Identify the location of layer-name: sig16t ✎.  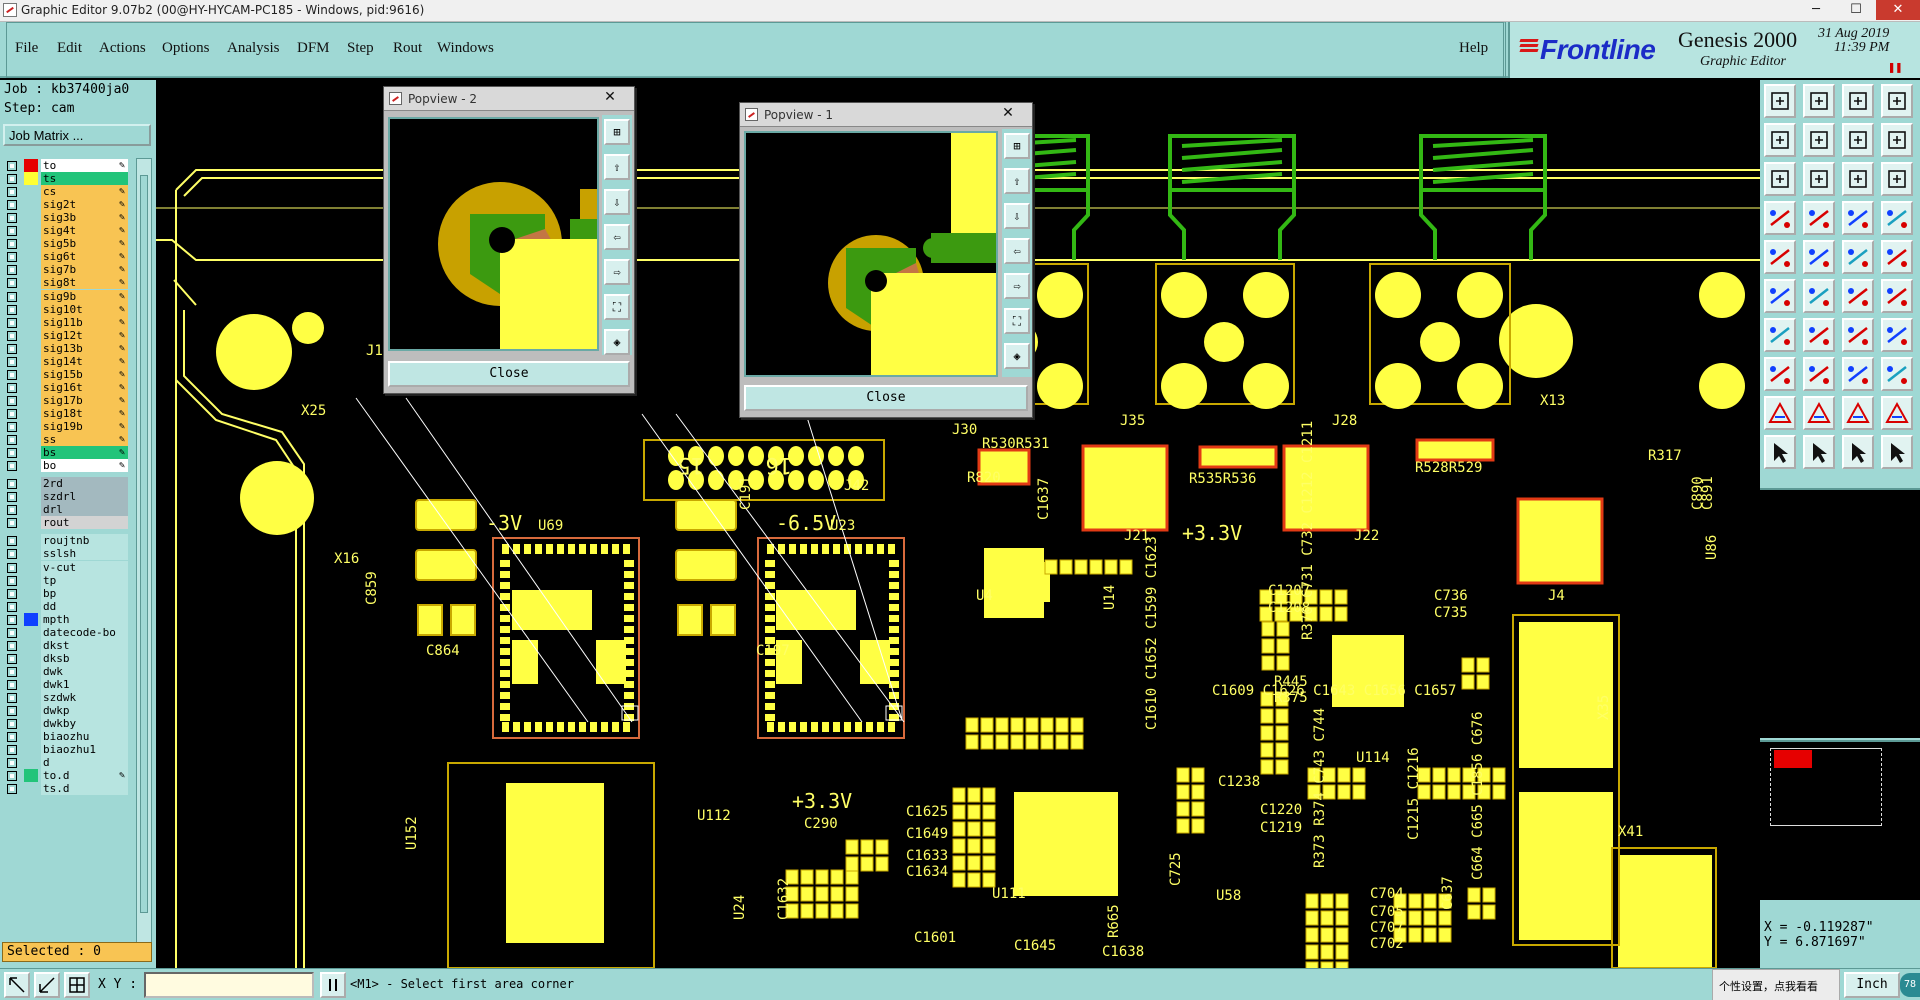
(84, 387).